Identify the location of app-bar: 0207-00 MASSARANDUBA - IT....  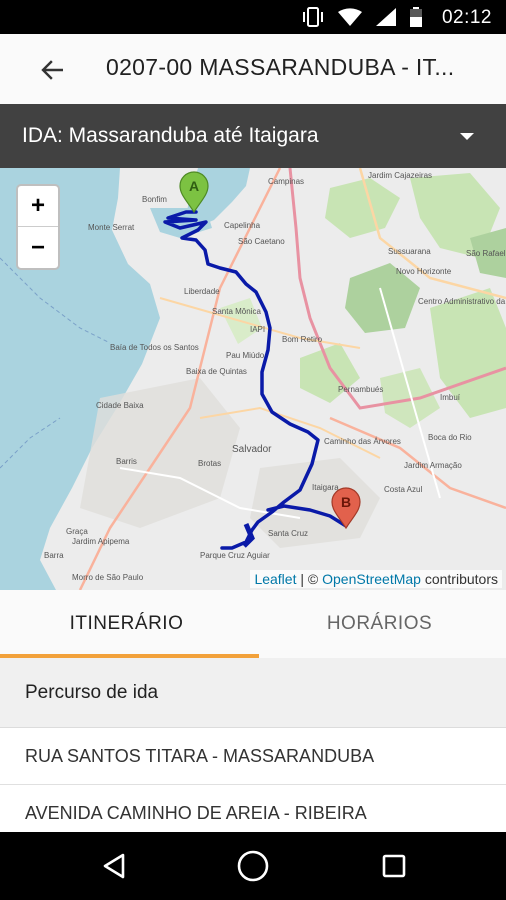
(253, 69).